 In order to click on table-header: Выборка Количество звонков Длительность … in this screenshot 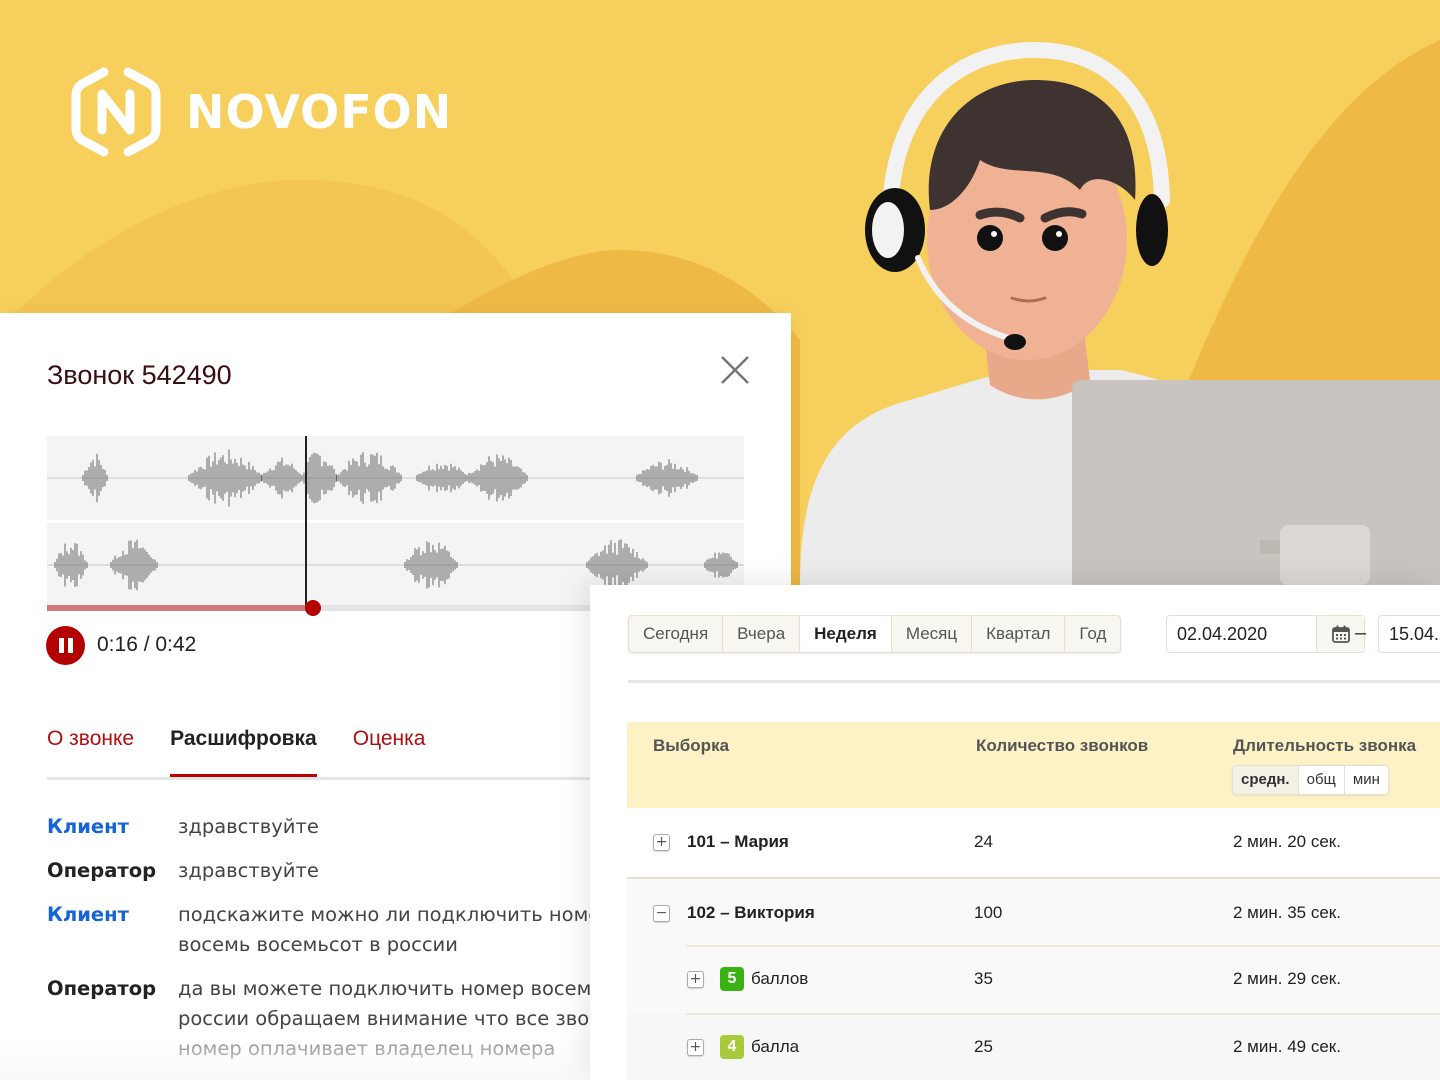, I will do `click(1033, 765)`.